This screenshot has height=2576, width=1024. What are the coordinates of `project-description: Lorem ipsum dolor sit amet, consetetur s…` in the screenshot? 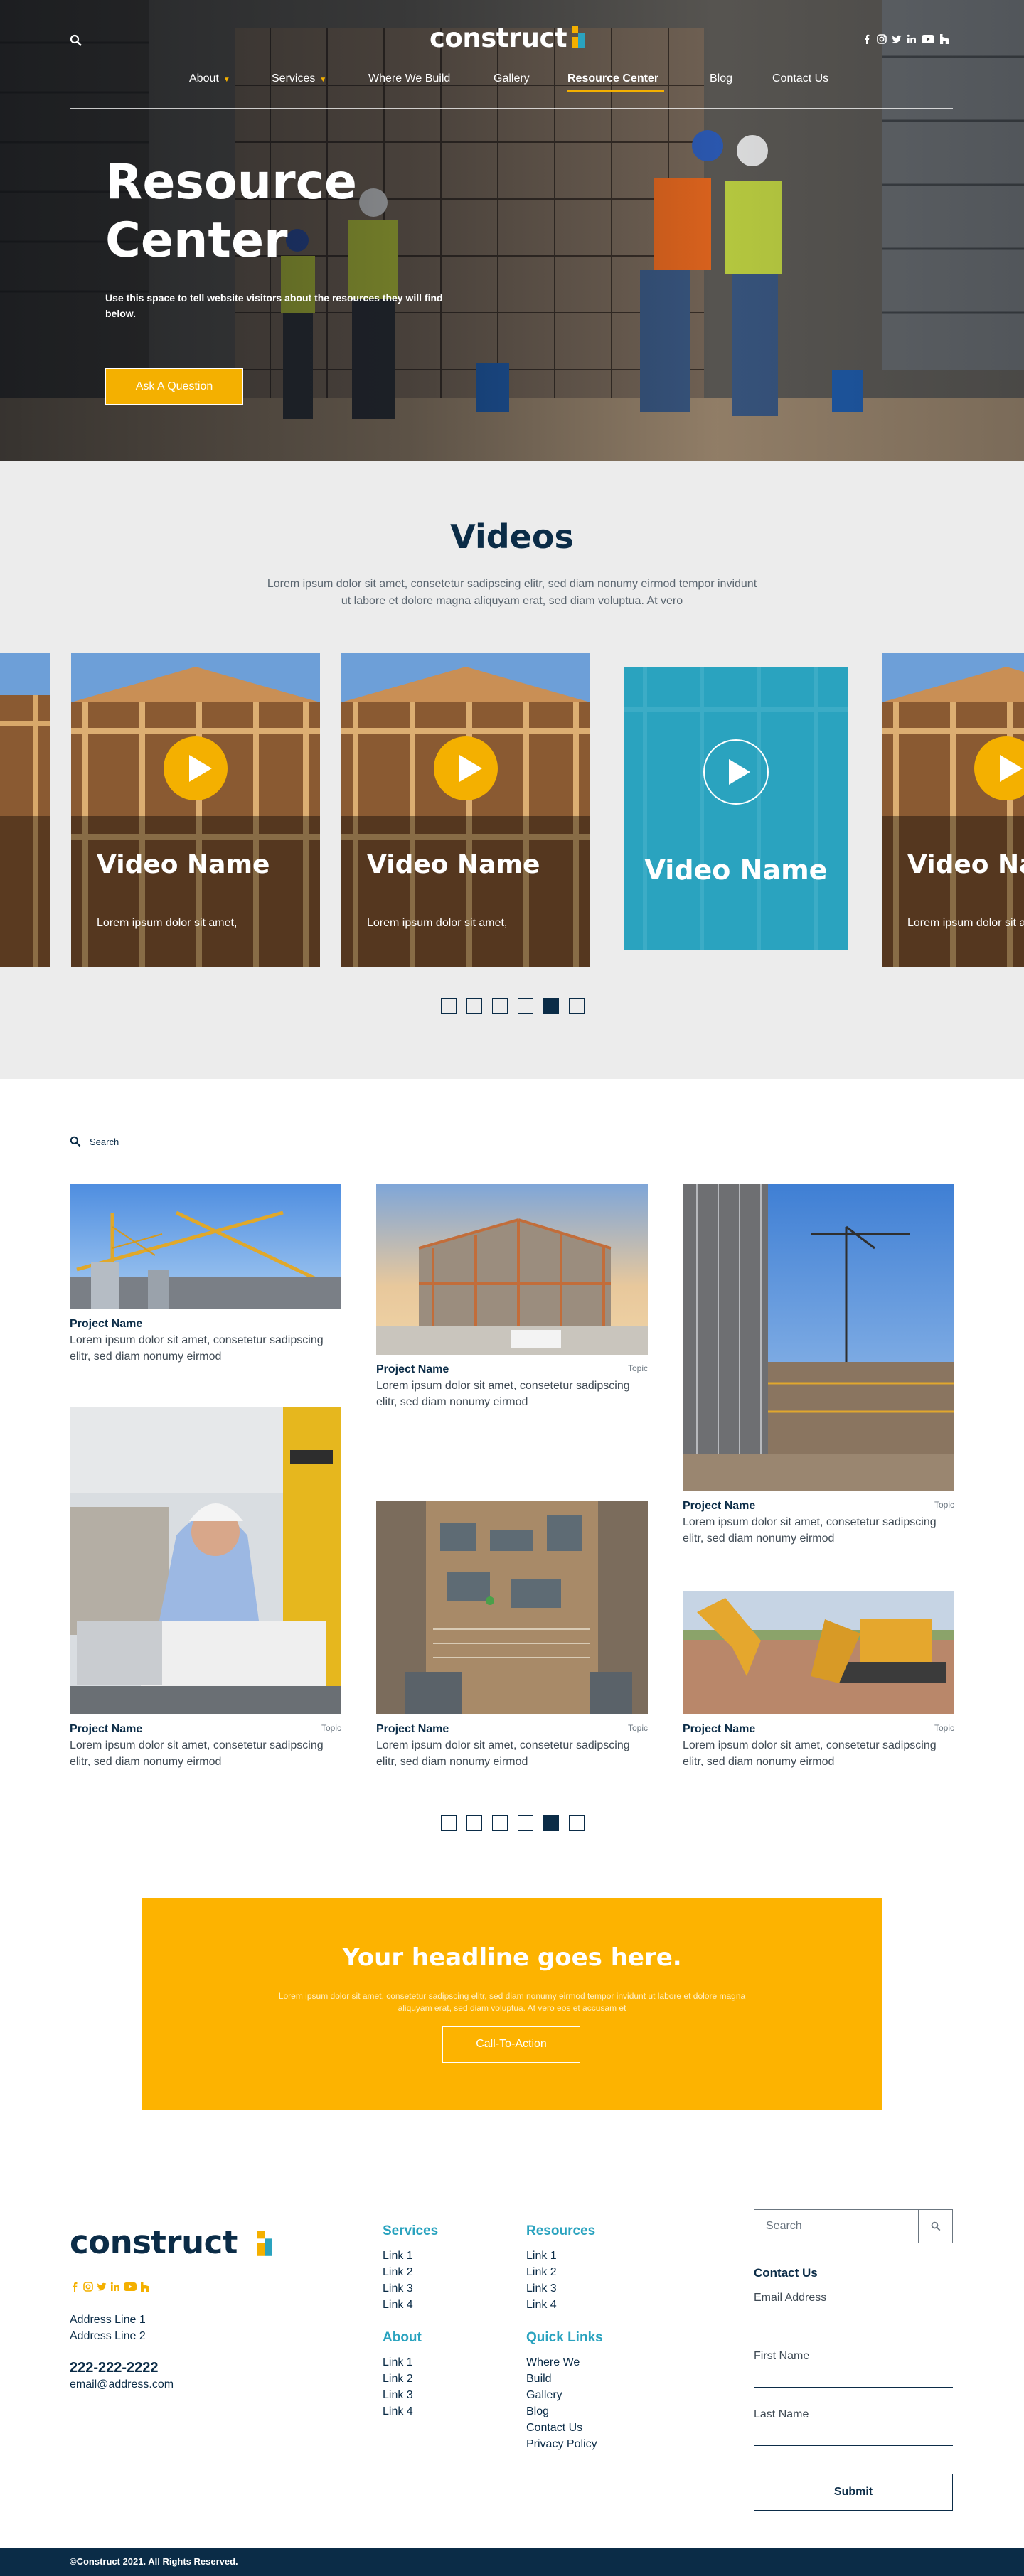 It's located at (810, 1753).